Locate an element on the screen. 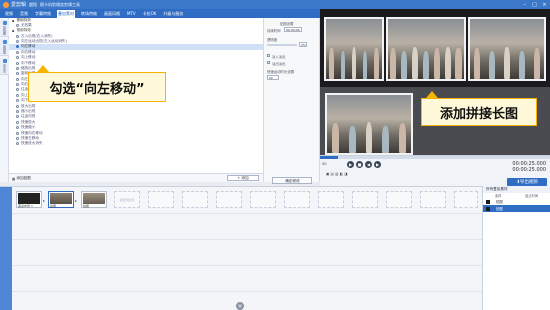 This screenshot has height=310, width=550. rail-label: 加贴图 is located at coordinates (4, 30).